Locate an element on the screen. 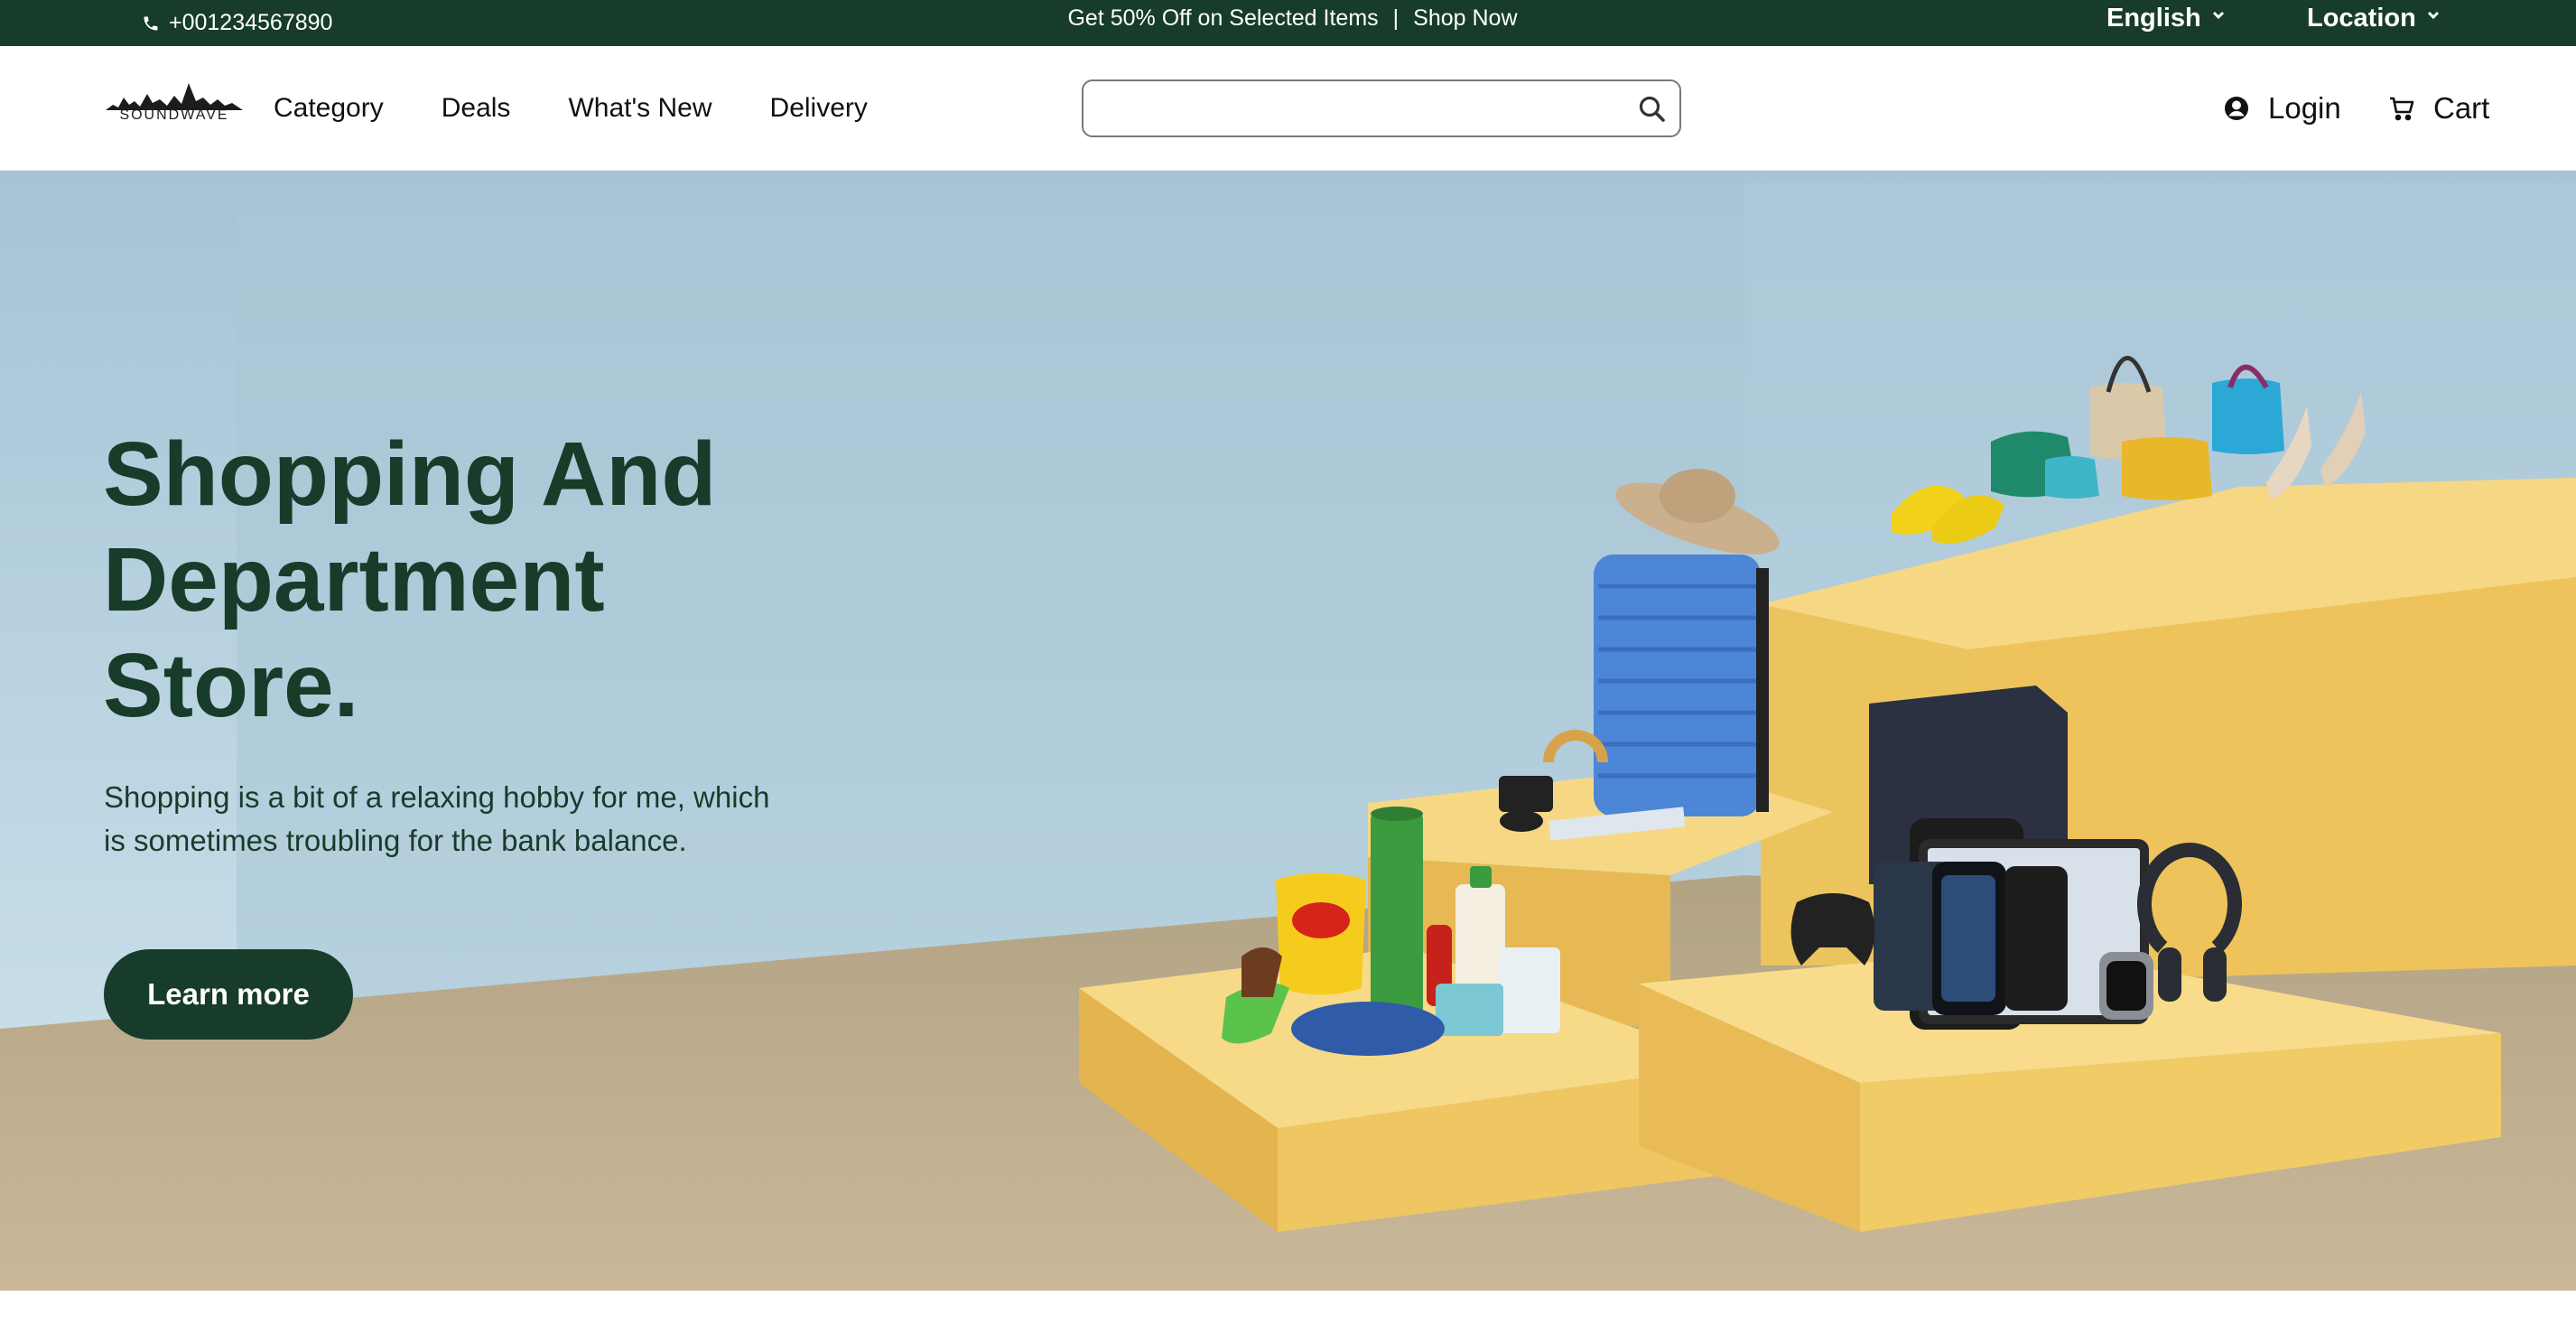 Image resolution: width=2576 pixels, height=1334 pixels. learn-more-button: Learn more is located at coordinates (228, 995).